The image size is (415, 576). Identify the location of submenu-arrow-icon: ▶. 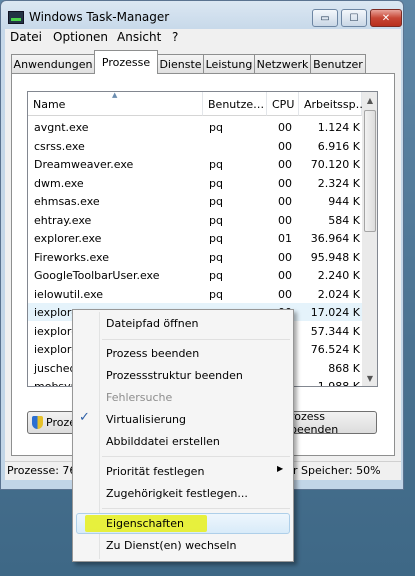
(280, 468).